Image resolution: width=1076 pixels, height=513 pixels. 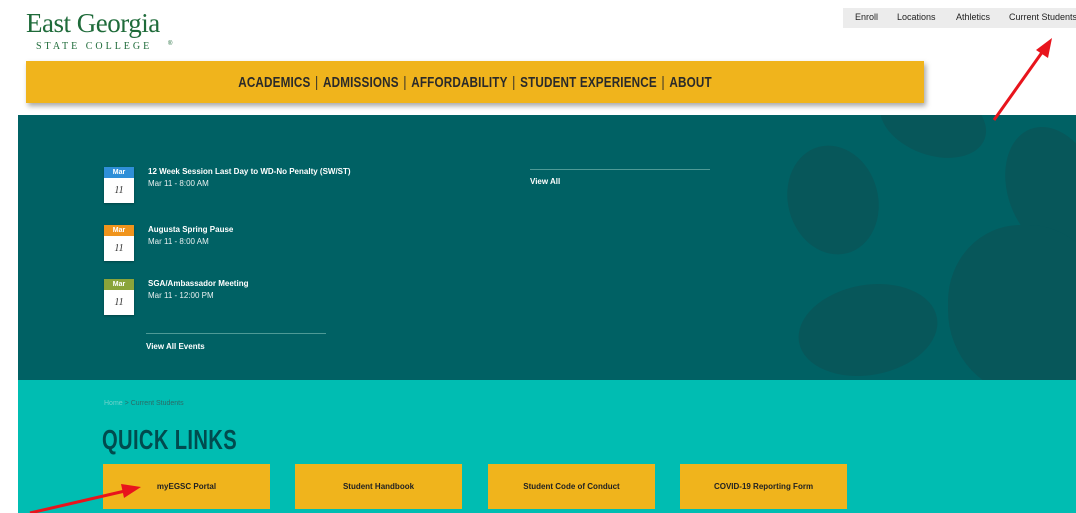 I want to click on page-title: QUICK LINKS, so click(x=169, y=439).